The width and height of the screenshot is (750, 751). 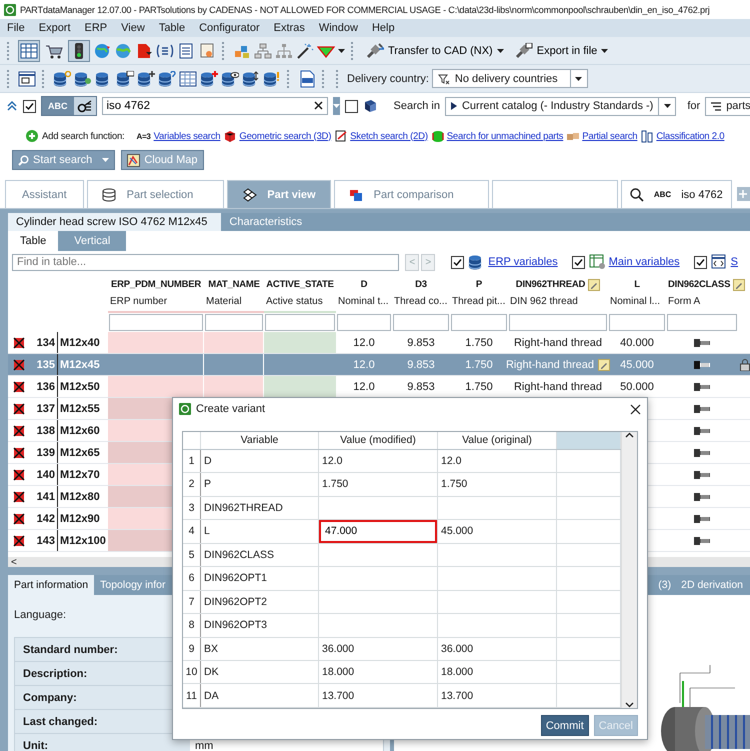 What do you see at coordinates (417, 106) in the screenshot?
I see `search-in-label: Search in` at bounding box center [417, 106].